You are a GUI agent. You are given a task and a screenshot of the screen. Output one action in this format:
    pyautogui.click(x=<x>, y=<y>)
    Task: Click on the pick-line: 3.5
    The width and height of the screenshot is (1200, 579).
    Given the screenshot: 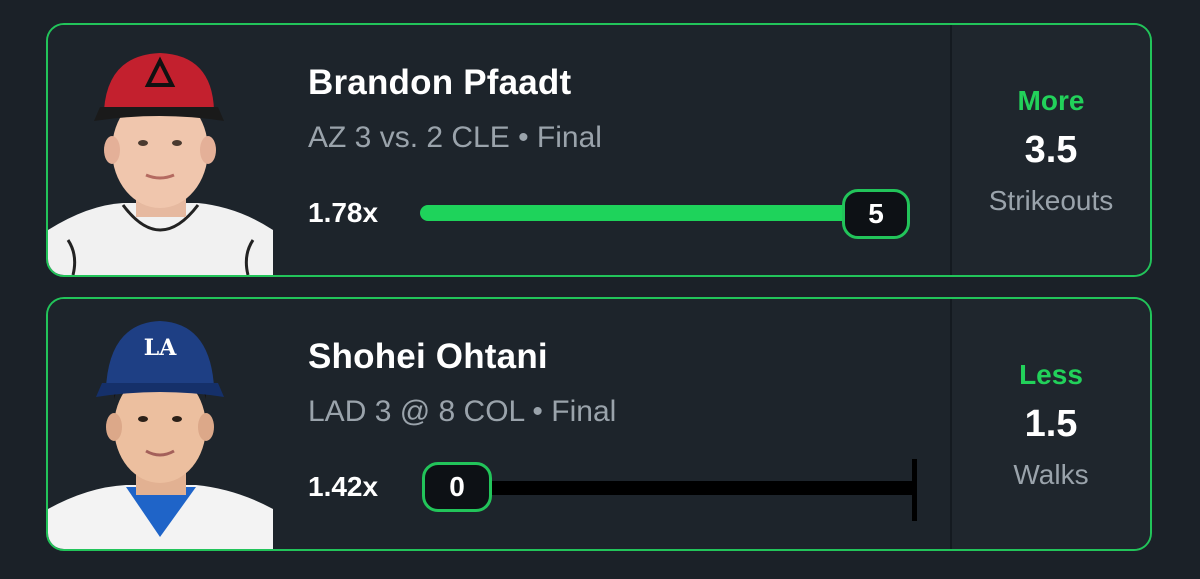 What is the action you would take?
    pyautogui.click(x=1051, y=150)
    